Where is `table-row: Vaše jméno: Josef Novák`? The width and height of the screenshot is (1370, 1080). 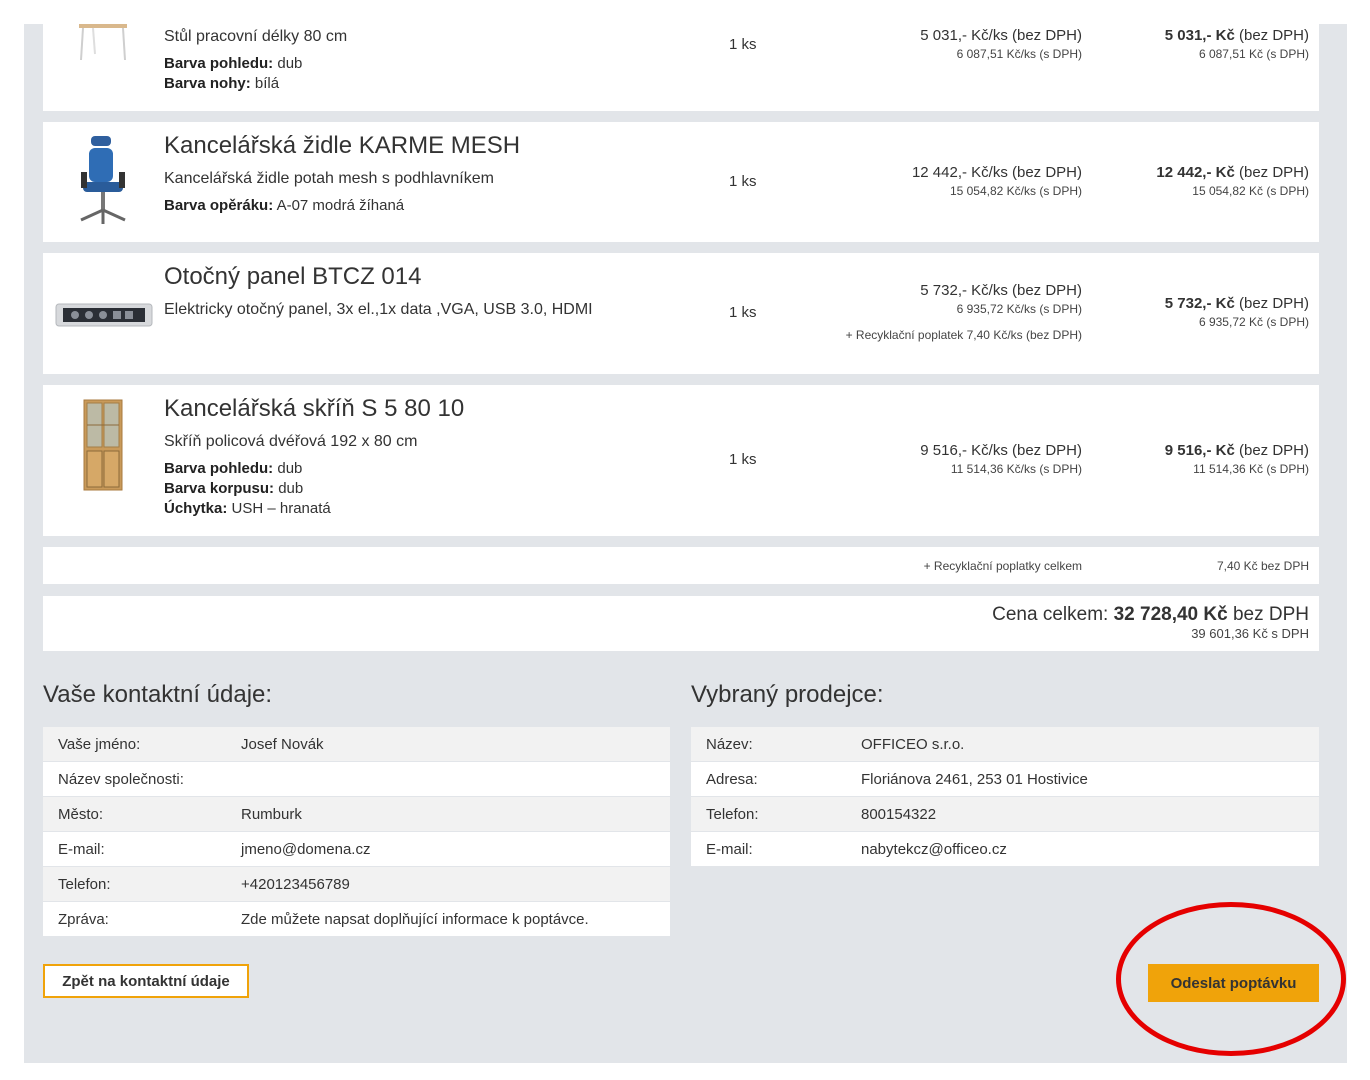
table-row: Vaše jméno: Josef Novák is located at coordinates (356, 744).